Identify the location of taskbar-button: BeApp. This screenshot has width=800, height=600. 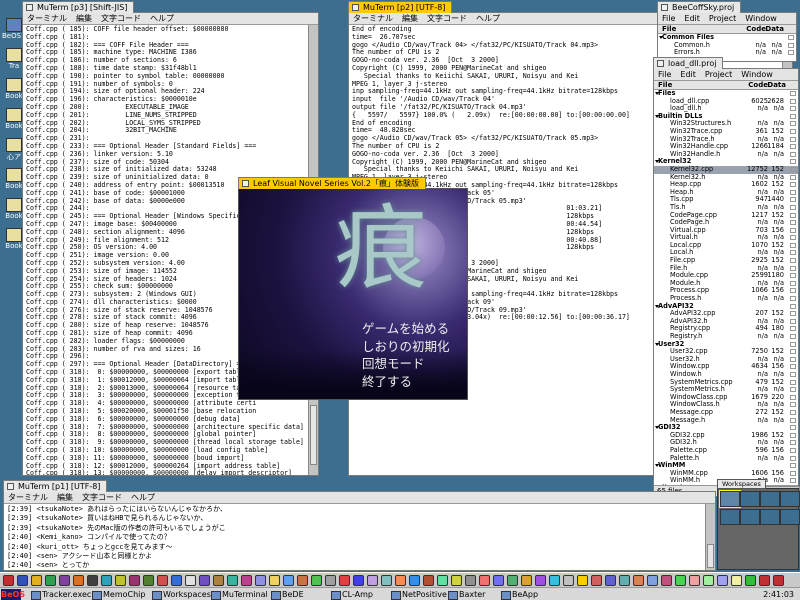
(519, 594).